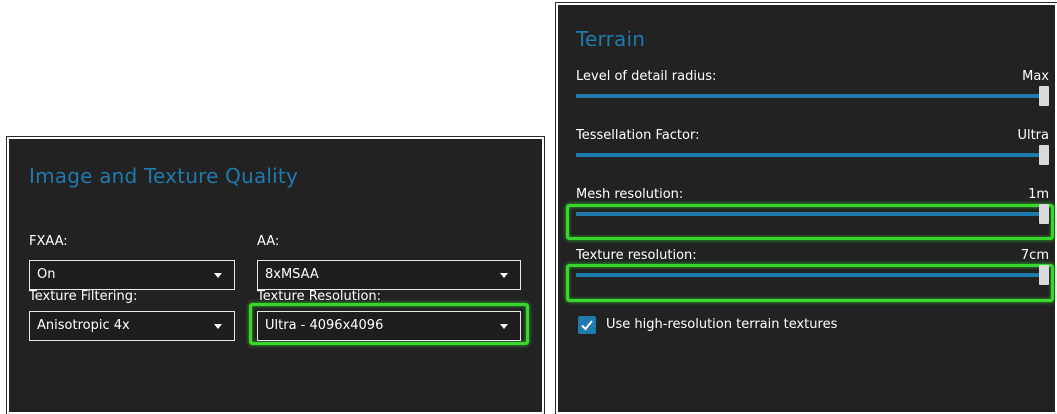 Image resolution: width=1057 pixels, height=414 pixels. Describe the element at coordinates (814, 93) in the screenshot. I see `slider-level-of-detail-radius: Level of detail radius: Max` at that location.